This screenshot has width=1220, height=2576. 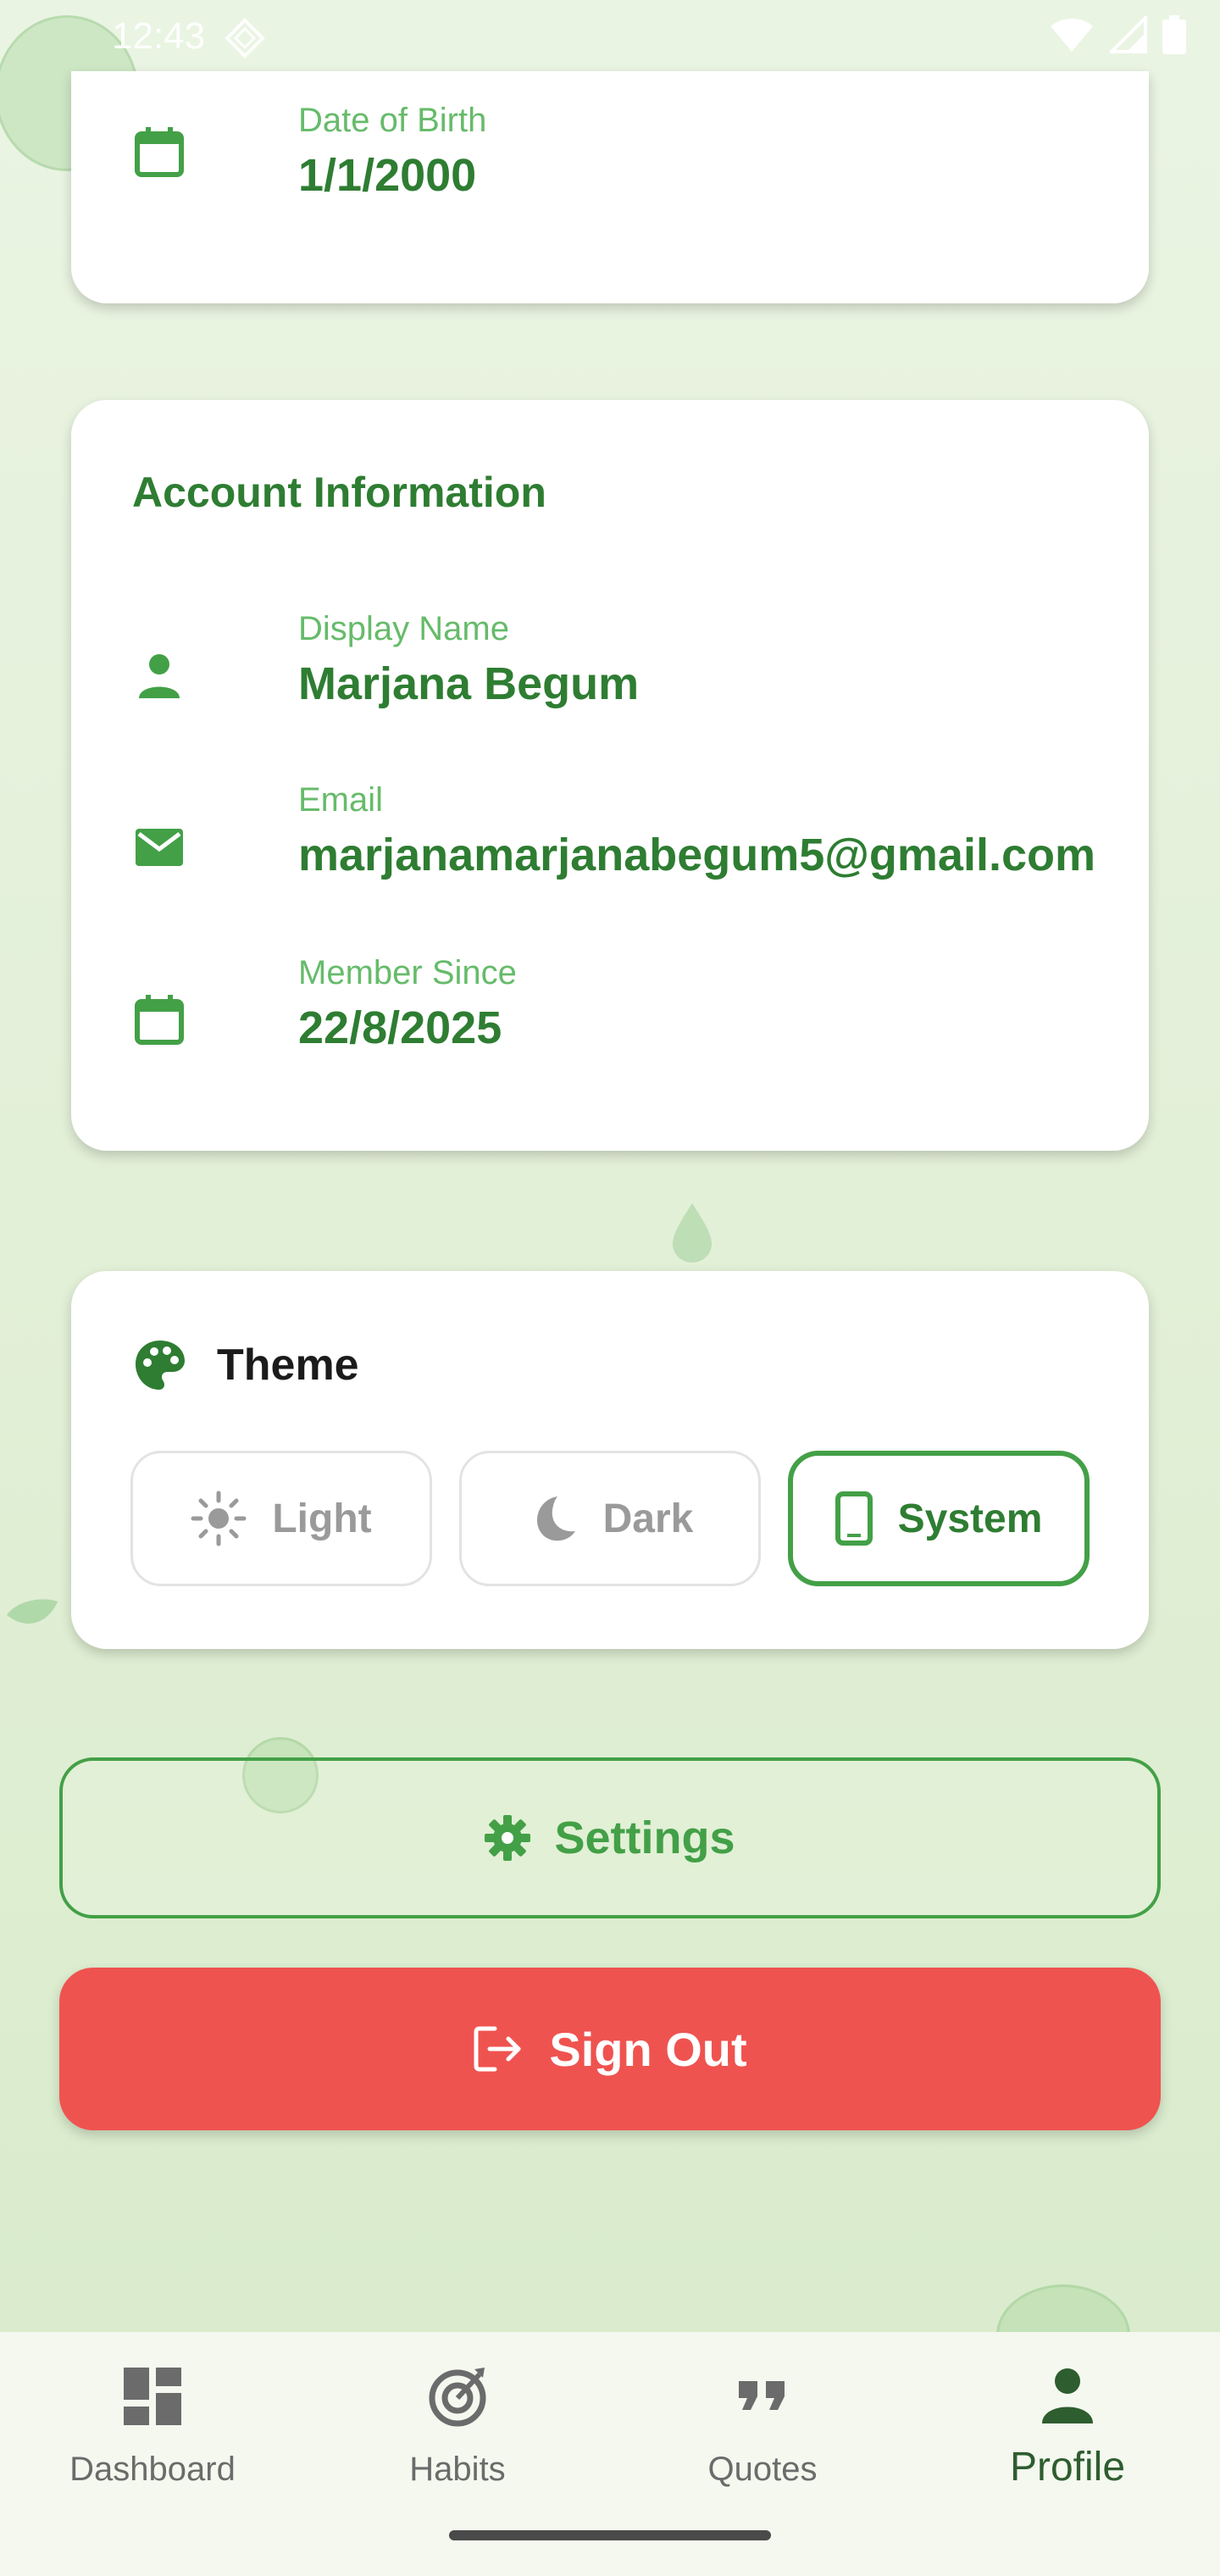 I want to click on email-label: Email, so click(x=341, y=800).